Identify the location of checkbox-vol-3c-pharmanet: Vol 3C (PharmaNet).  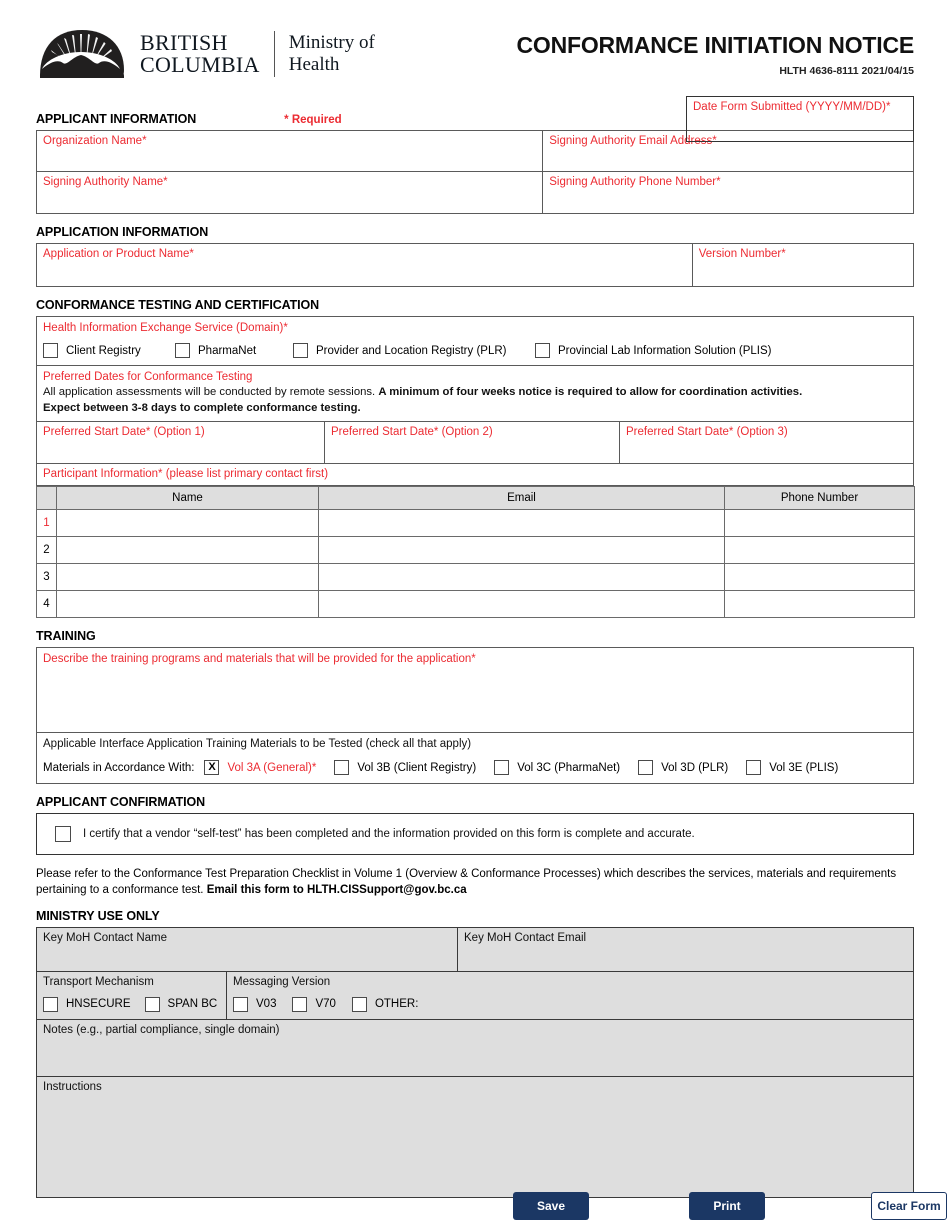
(557, 768).